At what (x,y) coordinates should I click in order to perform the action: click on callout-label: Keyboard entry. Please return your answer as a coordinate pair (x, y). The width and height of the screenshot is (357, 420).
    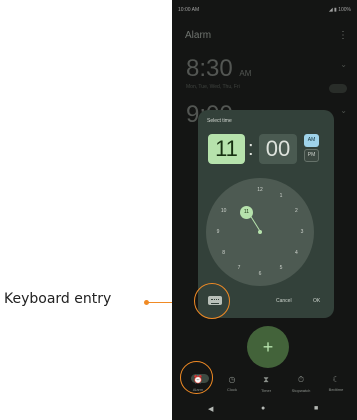
    Looking at the image, I should click on (58, 299).